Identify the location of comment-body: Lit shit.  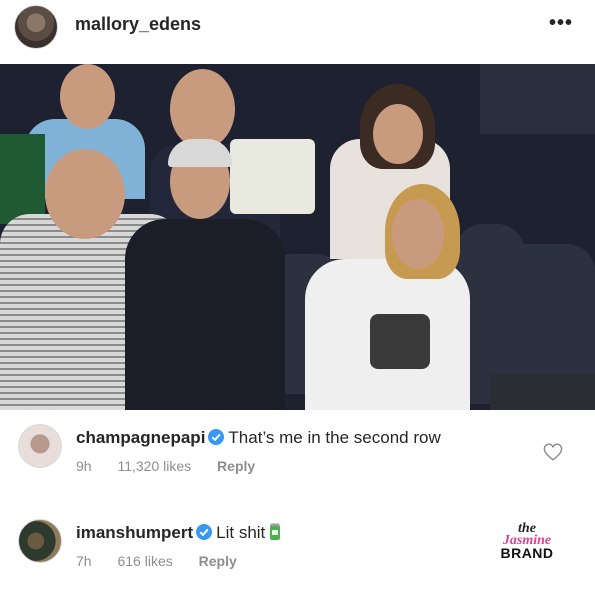
(241, 532).